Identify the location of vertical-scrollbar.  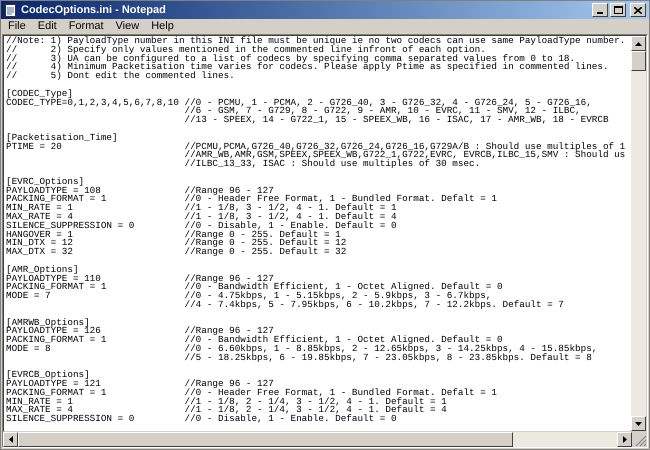
(638, 233).